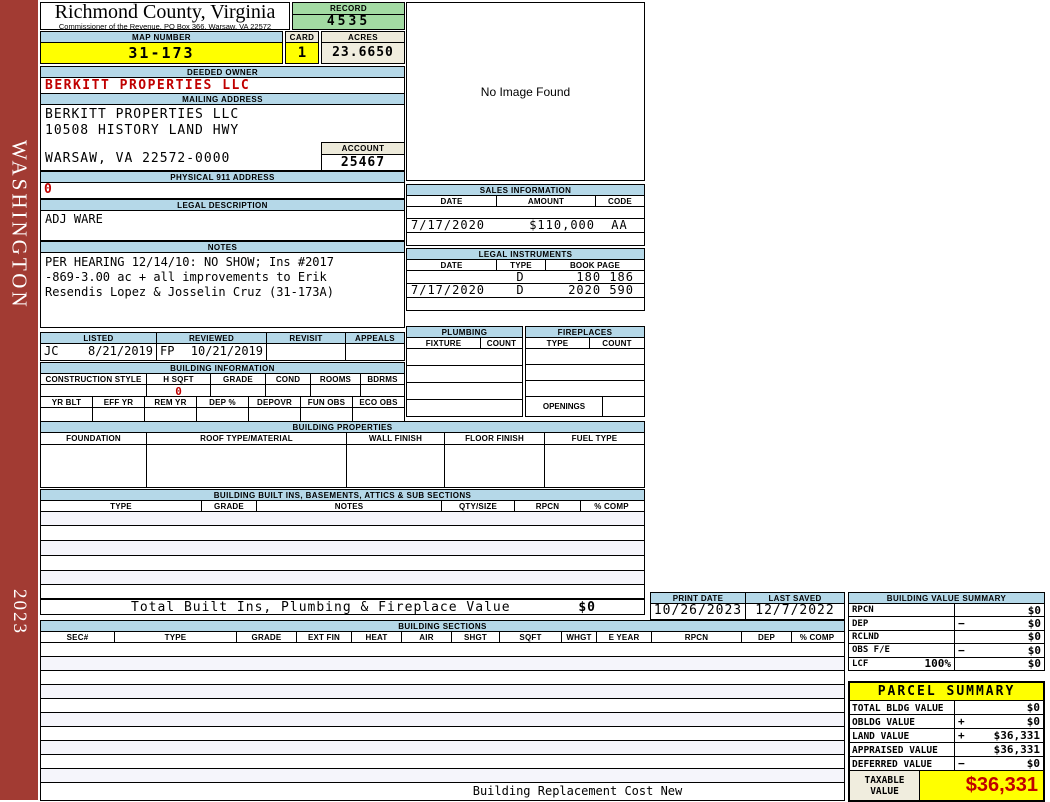 Image resolution: width=1050 pixels, height=802 pixels. I want to click on bdrms-header: BDRMS, so click(382, 379).